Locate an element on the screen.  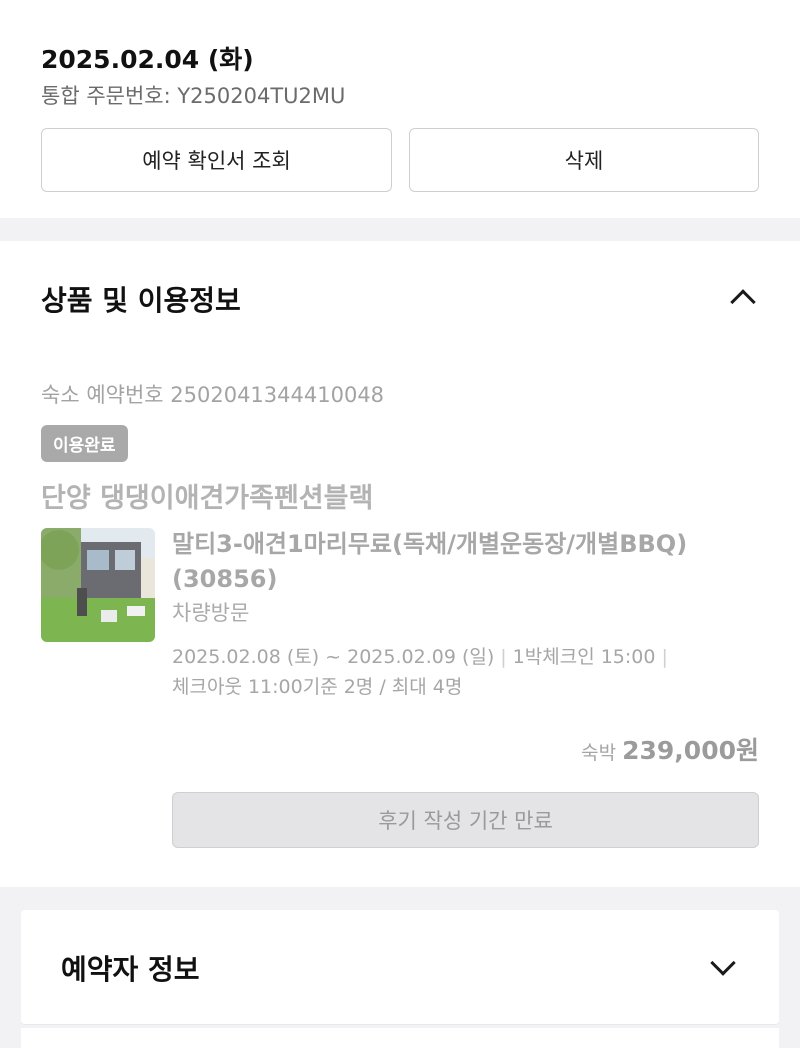
price-row: 숙박 239,000원 is located at coordinates (670, 749).